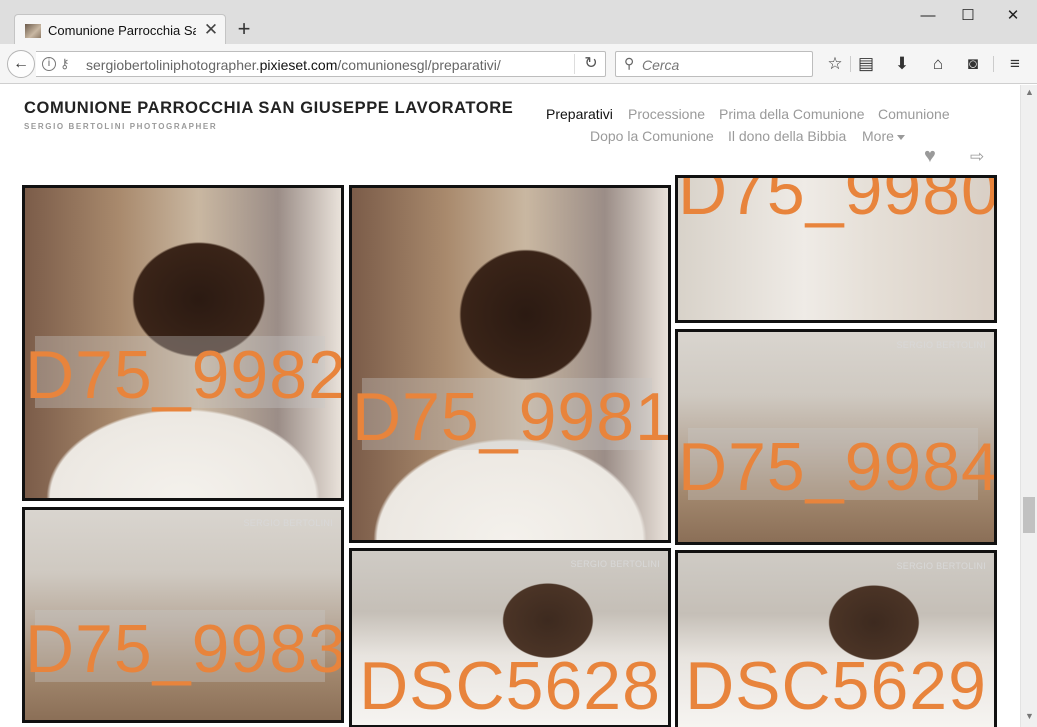  What do you see at coordinates (902, 64) in the screenshot?
I see `download-icon: ⬇` at bounding box center [902, 64].